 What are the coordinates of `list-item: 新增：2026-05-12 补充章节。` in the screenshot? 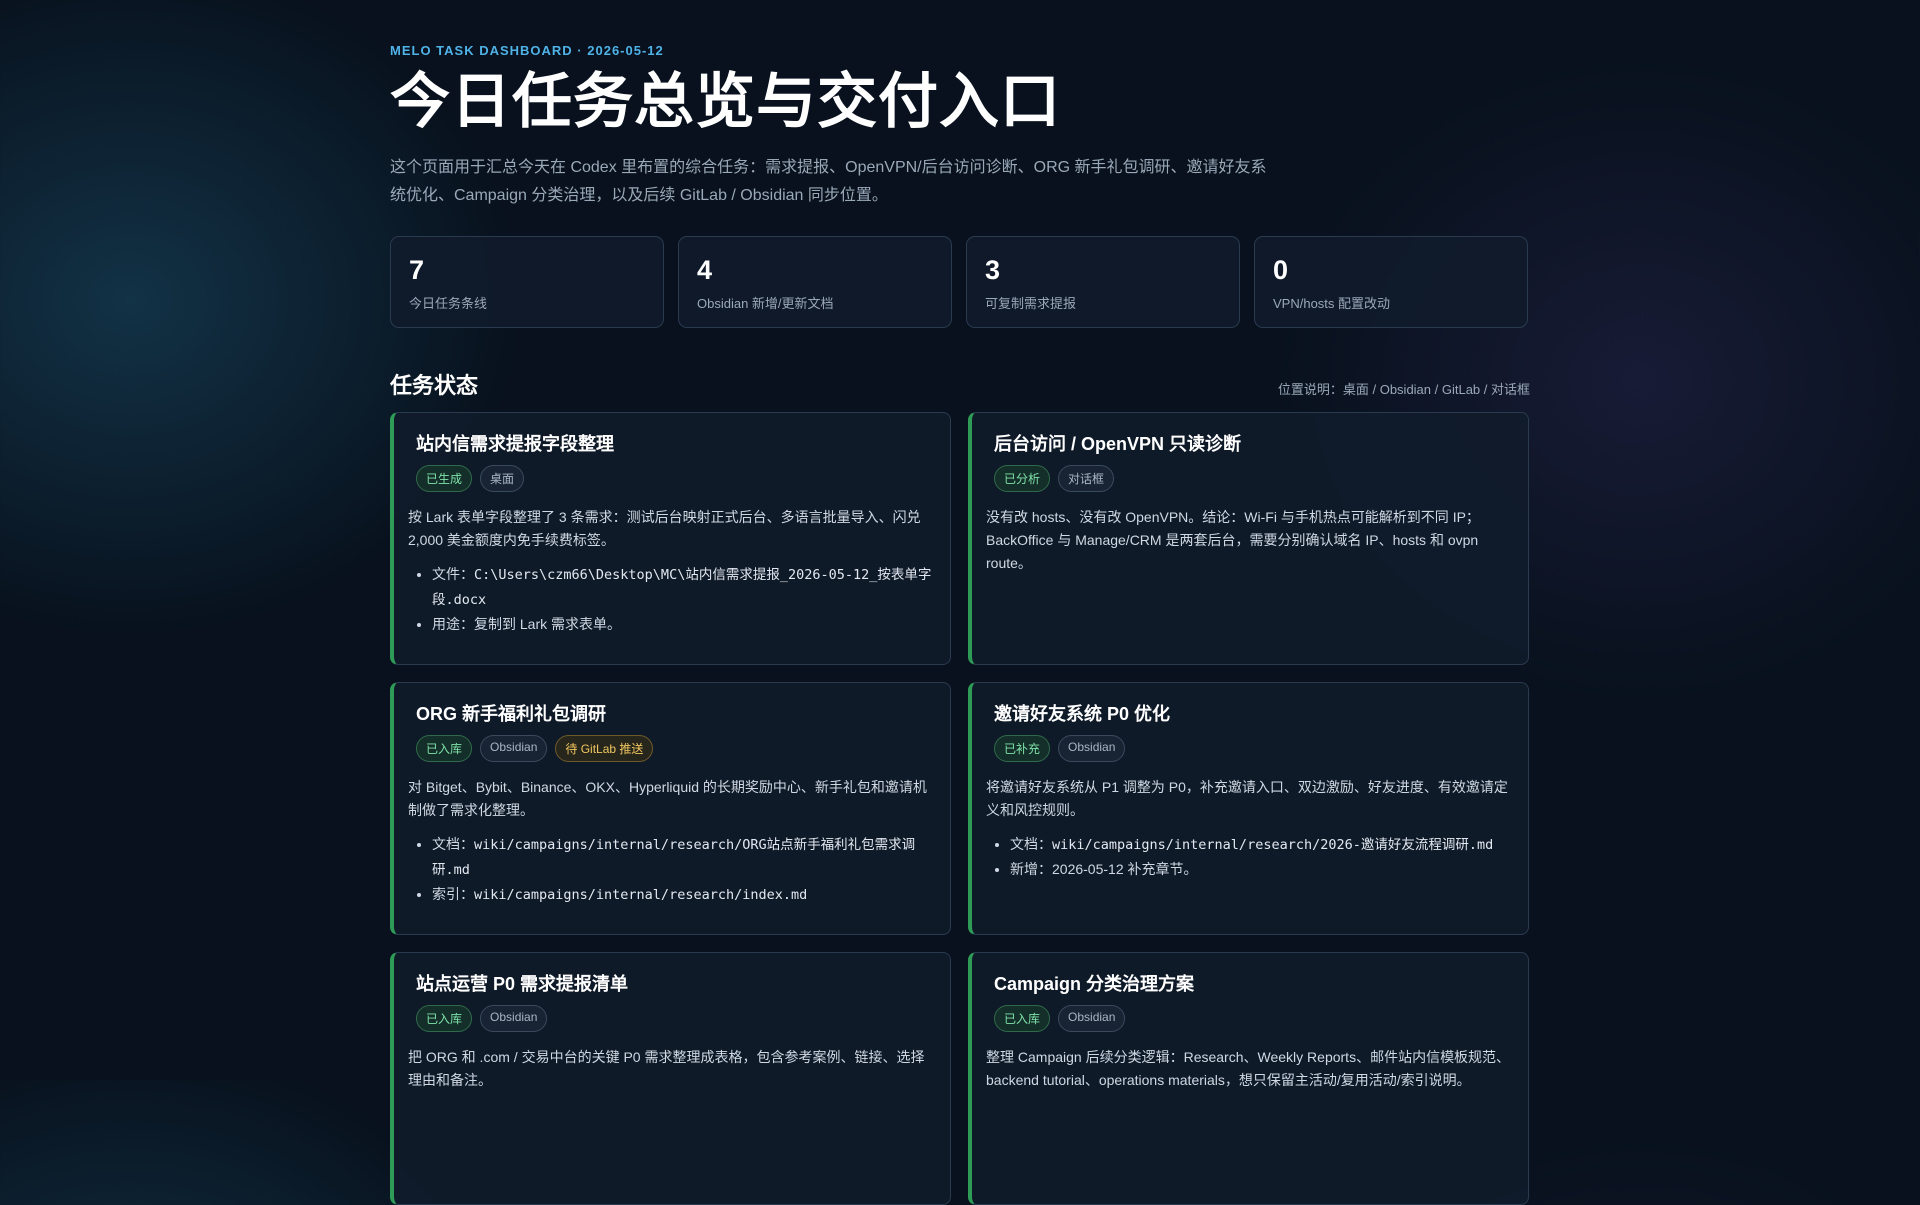 It's located at (1261, 869).